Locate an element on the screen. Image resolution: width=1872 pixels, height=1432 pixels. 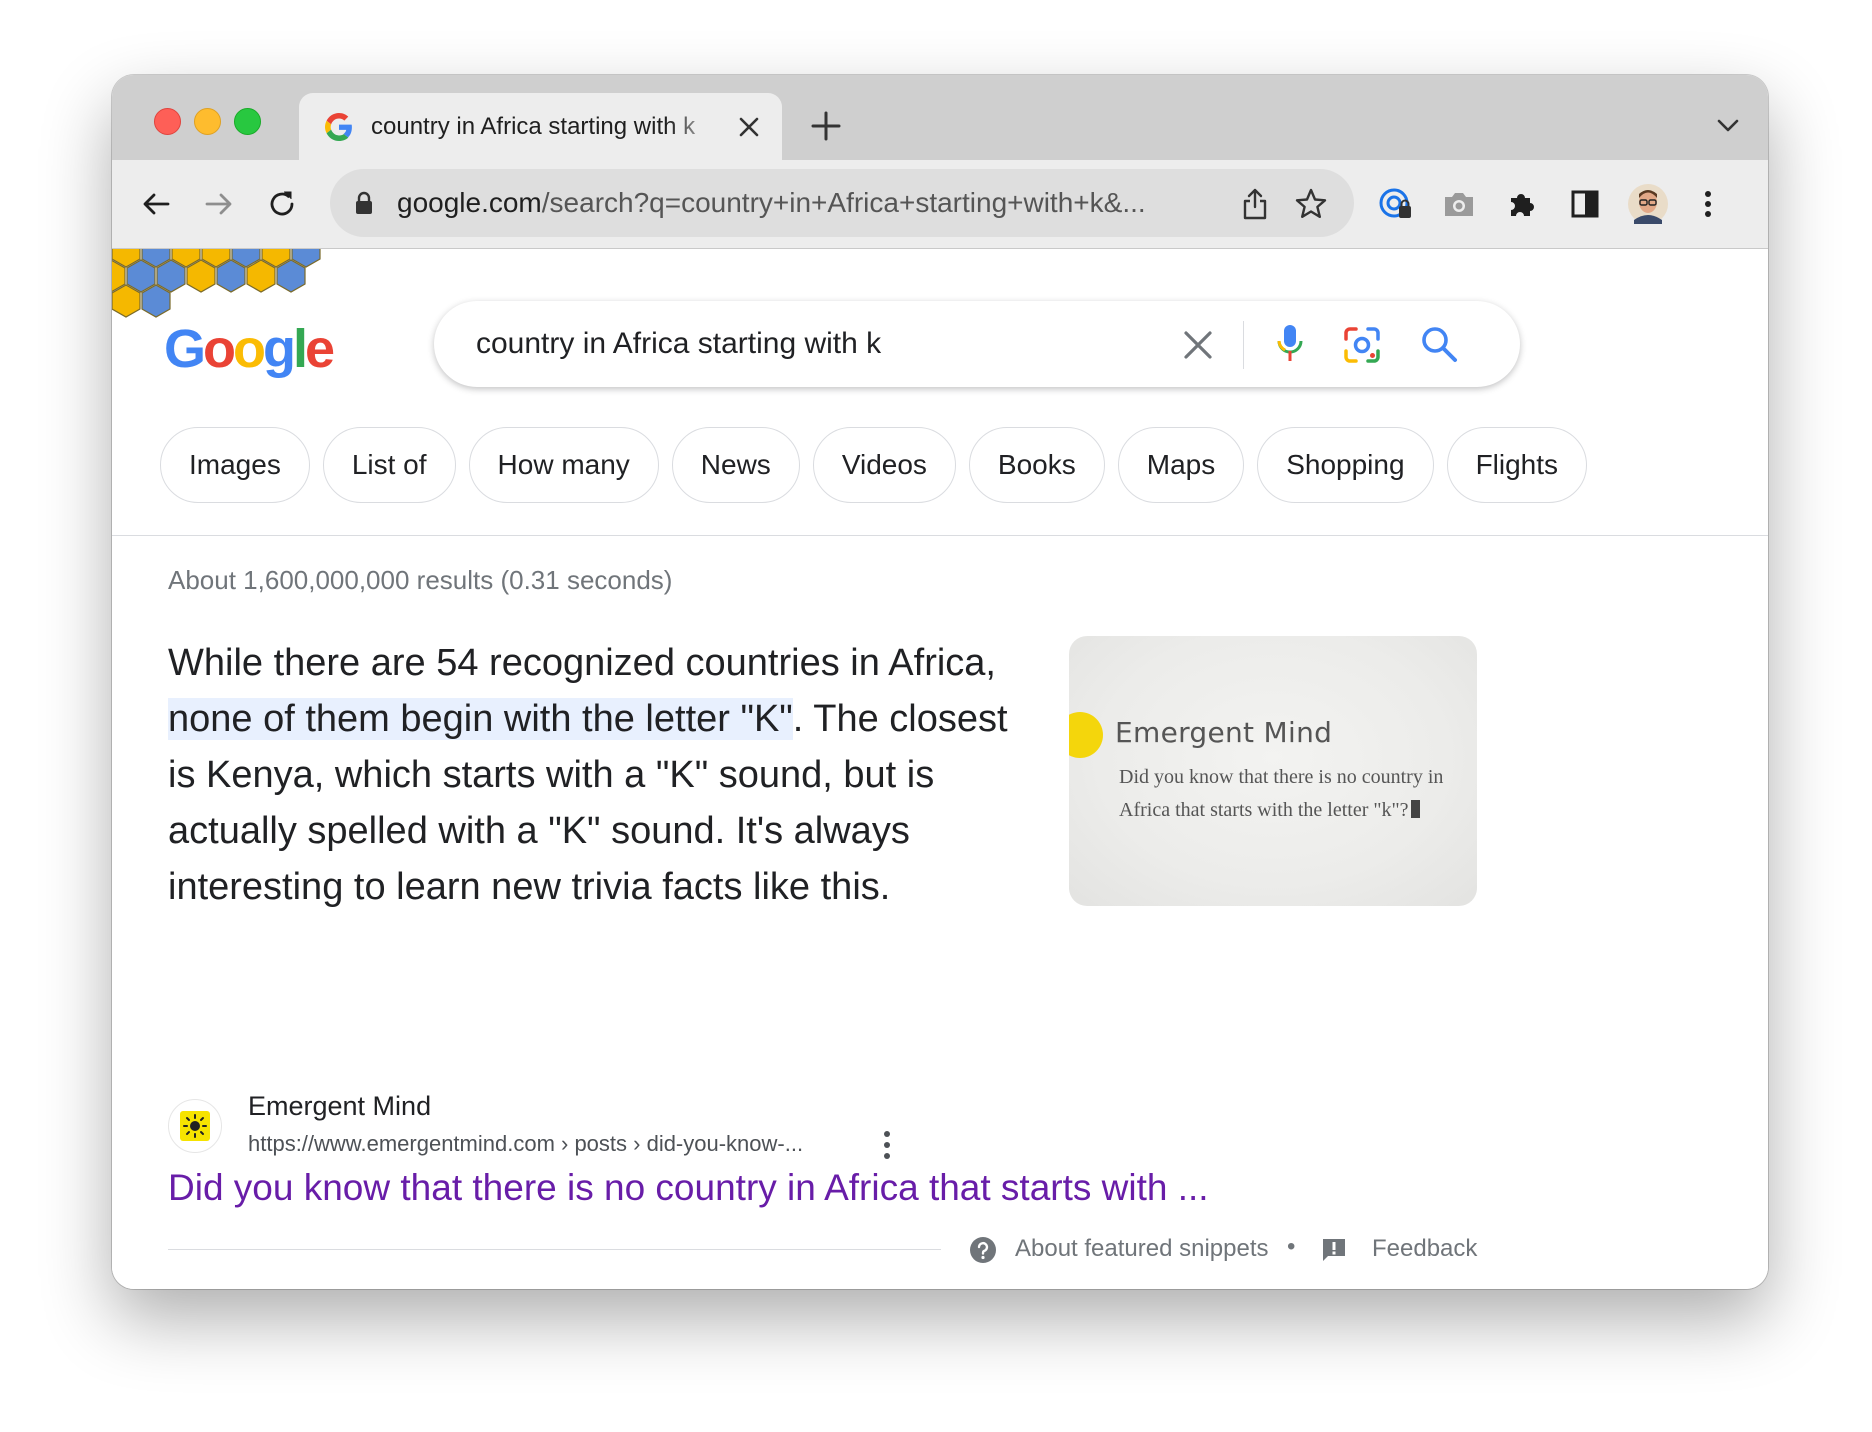
chip-news: News is located at coordinates (735, 465).